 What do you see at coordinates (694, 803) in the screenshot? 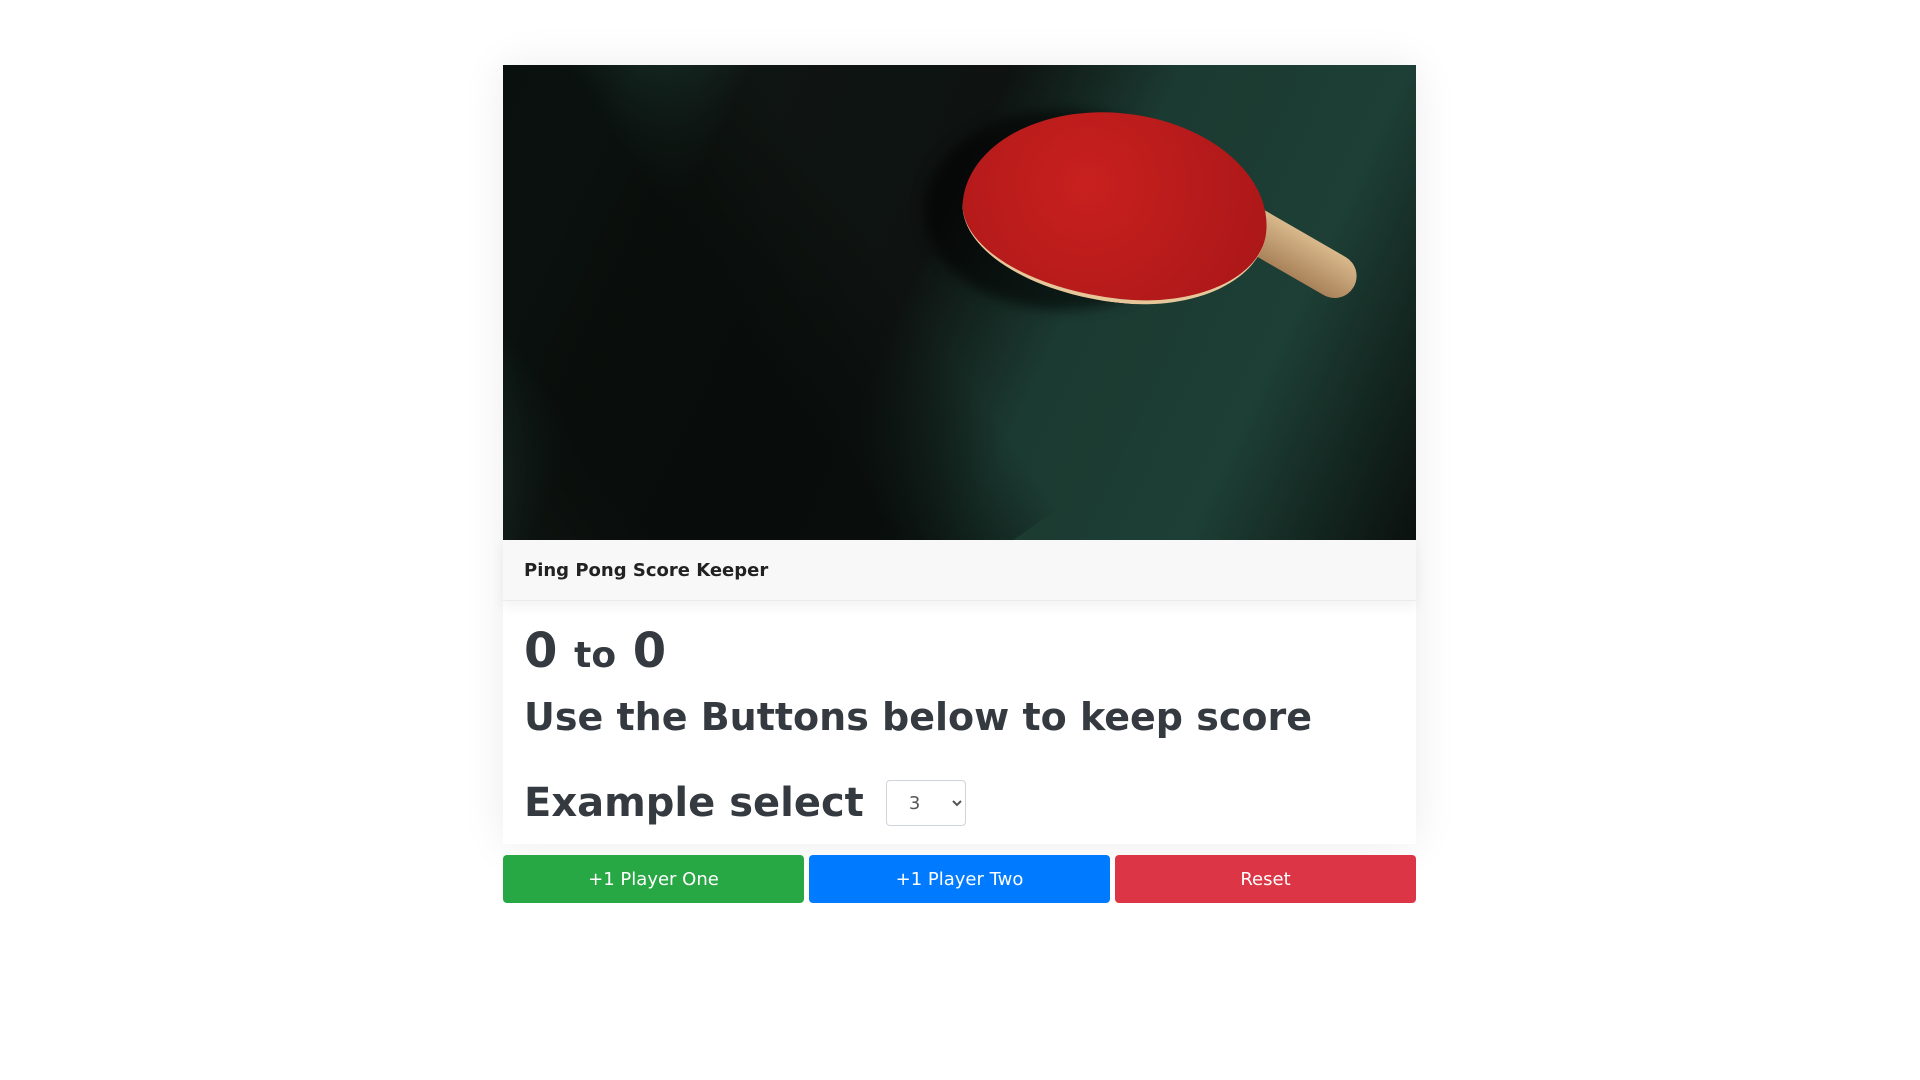
I see `select-label: Example select` at bounding box center [694, 803].